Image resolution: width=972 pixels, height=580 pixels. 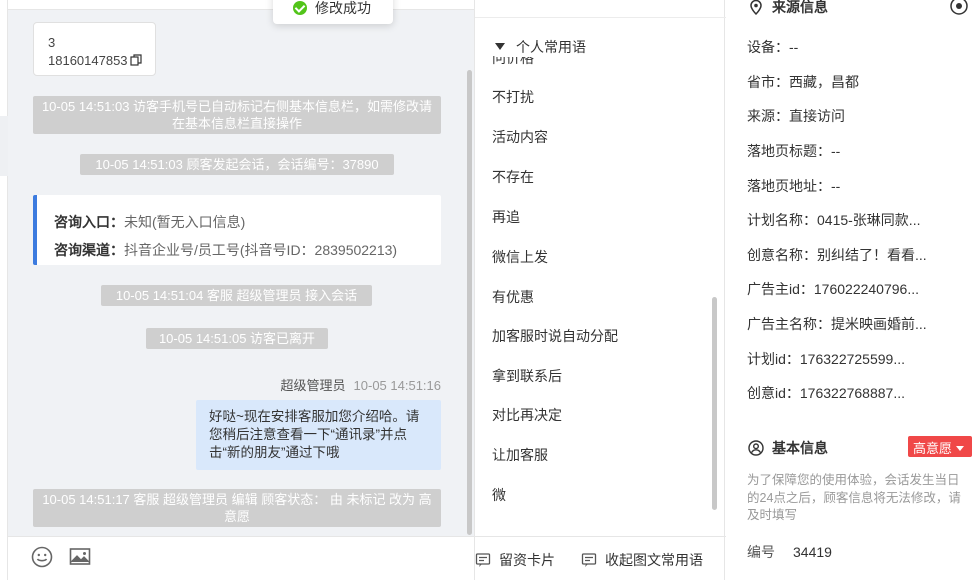 What do you see at coordinates (236, 295) in the screenshot?
I see `system-message: 10-05 14:51:04 客服 超级管理员 接入会话` at bounding box center [236, 295].